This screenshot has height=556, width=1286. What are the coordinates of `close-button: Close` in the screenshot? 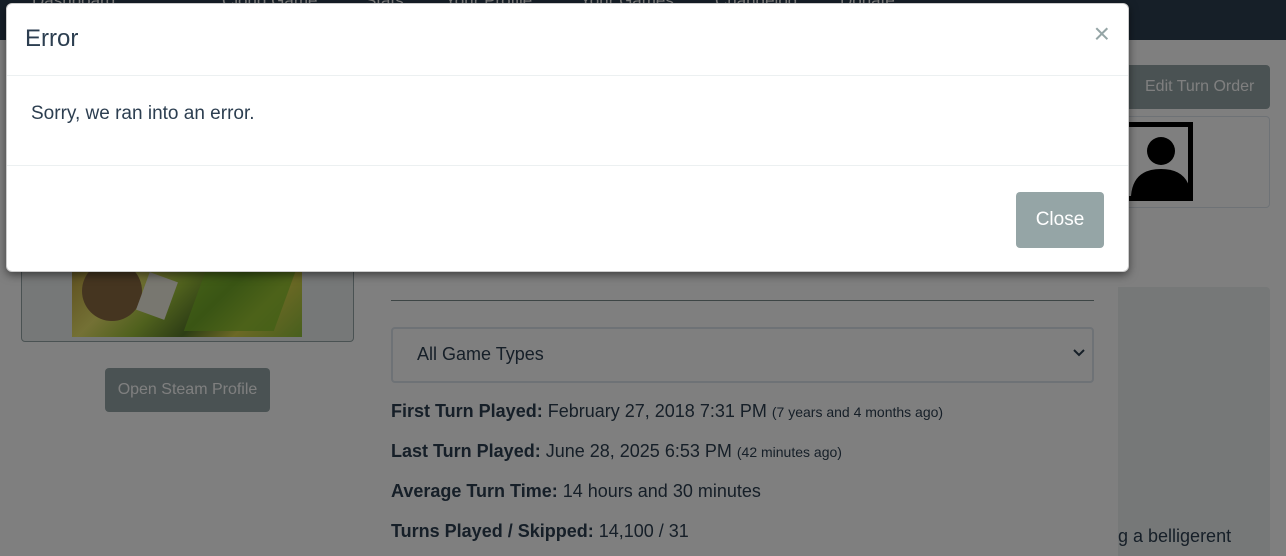 It's located at (1060, 220).